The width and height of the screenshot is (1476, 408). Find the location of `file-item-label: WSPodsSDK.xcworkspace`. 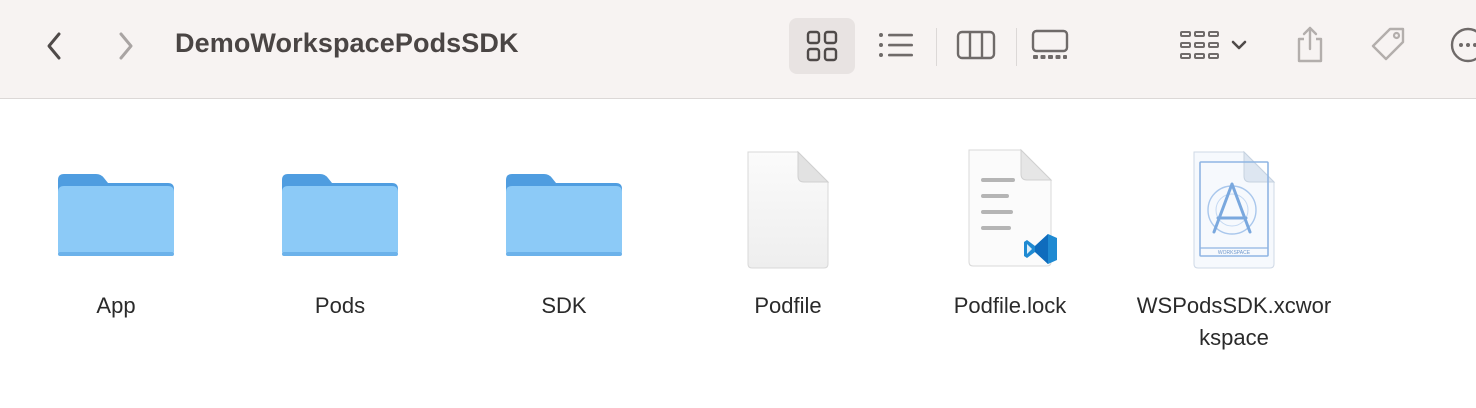

file-item-label: WSPodsSDK.xcworkspace is located at coordinates (1234, 321).